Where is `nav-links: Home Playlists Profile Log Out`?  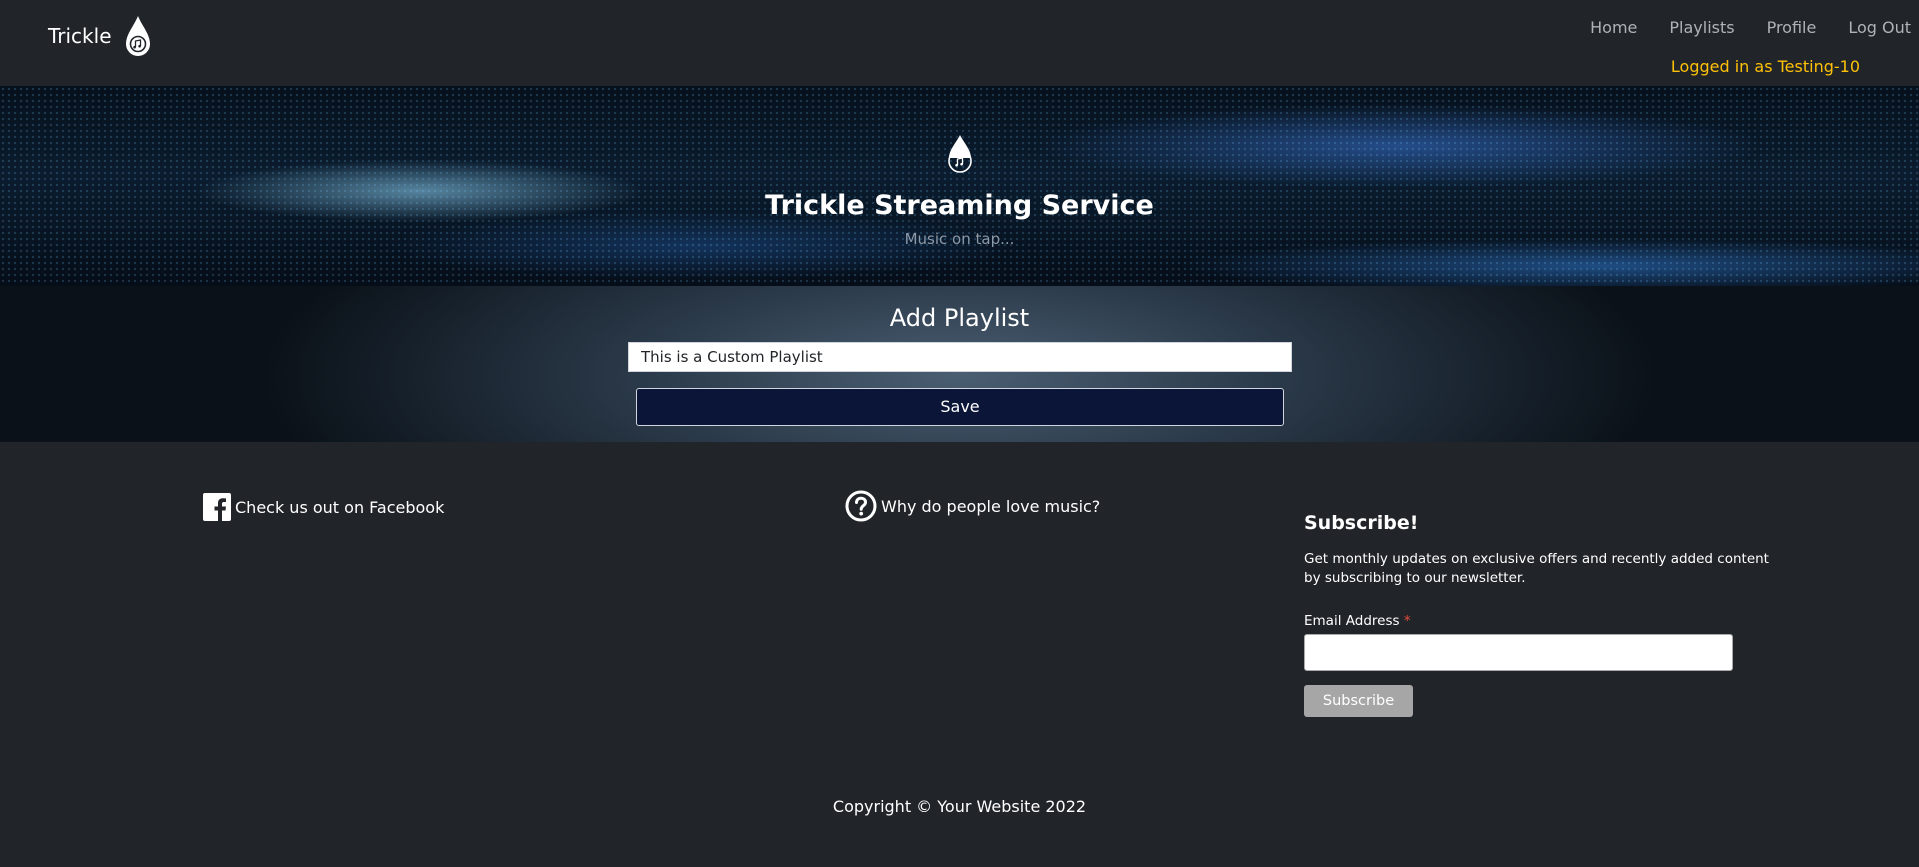
nav-links: Home Playlists Profile Log Out is located at coordinates (1754, 27).